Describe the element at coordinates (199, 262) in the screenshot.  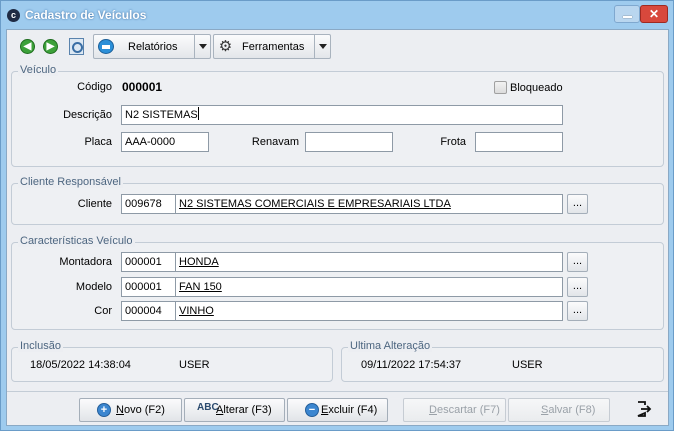
I see `montadora-name: HONDA` at that location.